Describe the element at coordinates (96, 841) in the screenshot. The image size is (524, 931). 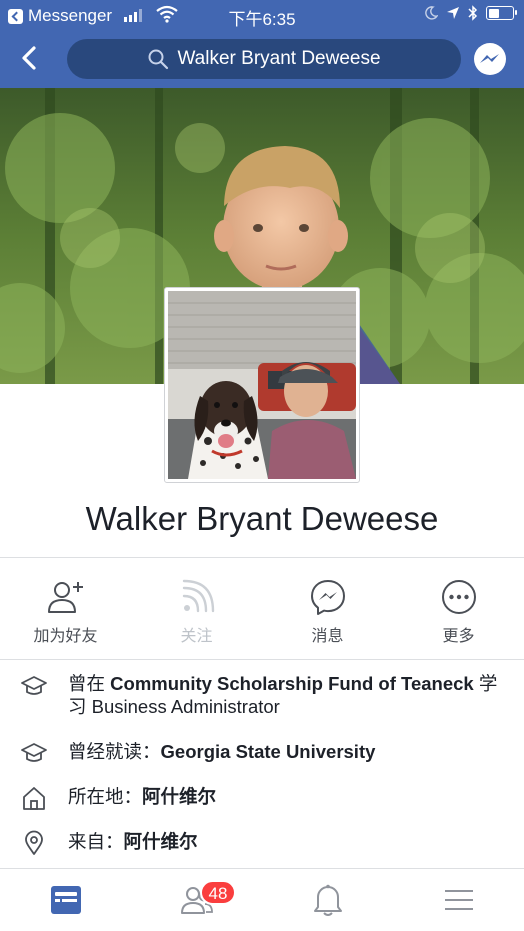
I see `from-prefix: 来自：` at that location.